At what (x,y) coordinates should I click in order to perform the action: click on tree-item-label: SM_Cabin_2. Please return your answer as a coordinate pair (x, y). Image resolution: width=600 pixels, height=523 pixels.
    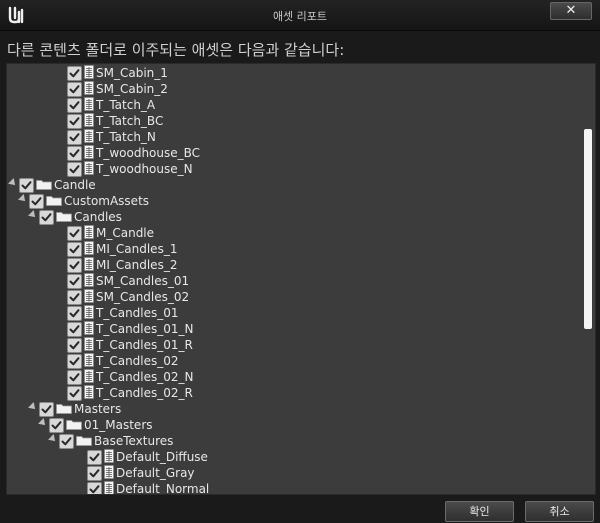
    Looking at the image, I should click on (132, 89).